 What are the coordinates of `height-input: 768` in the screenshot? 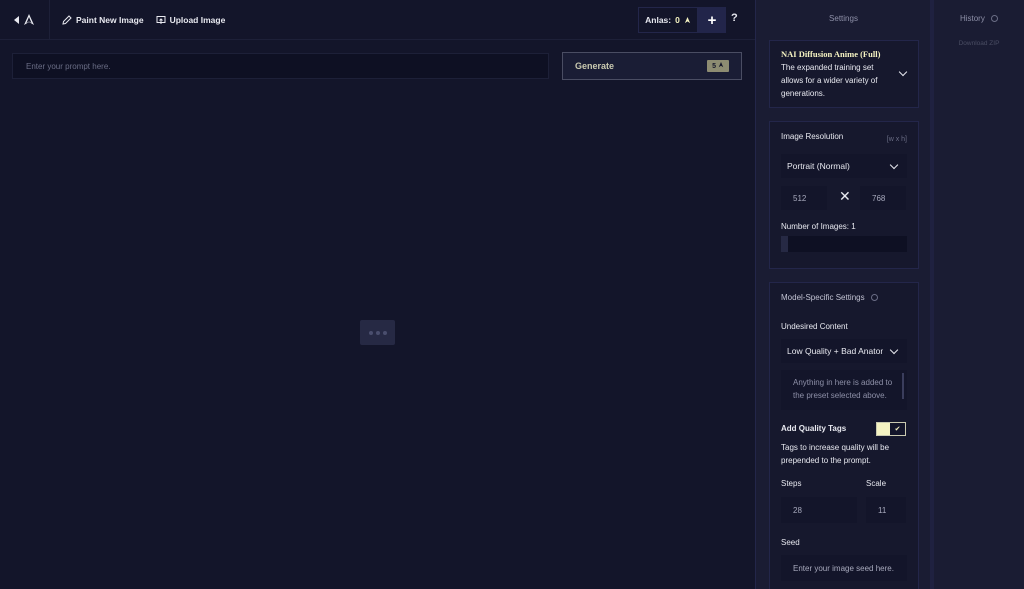 It's located at (883, 198).